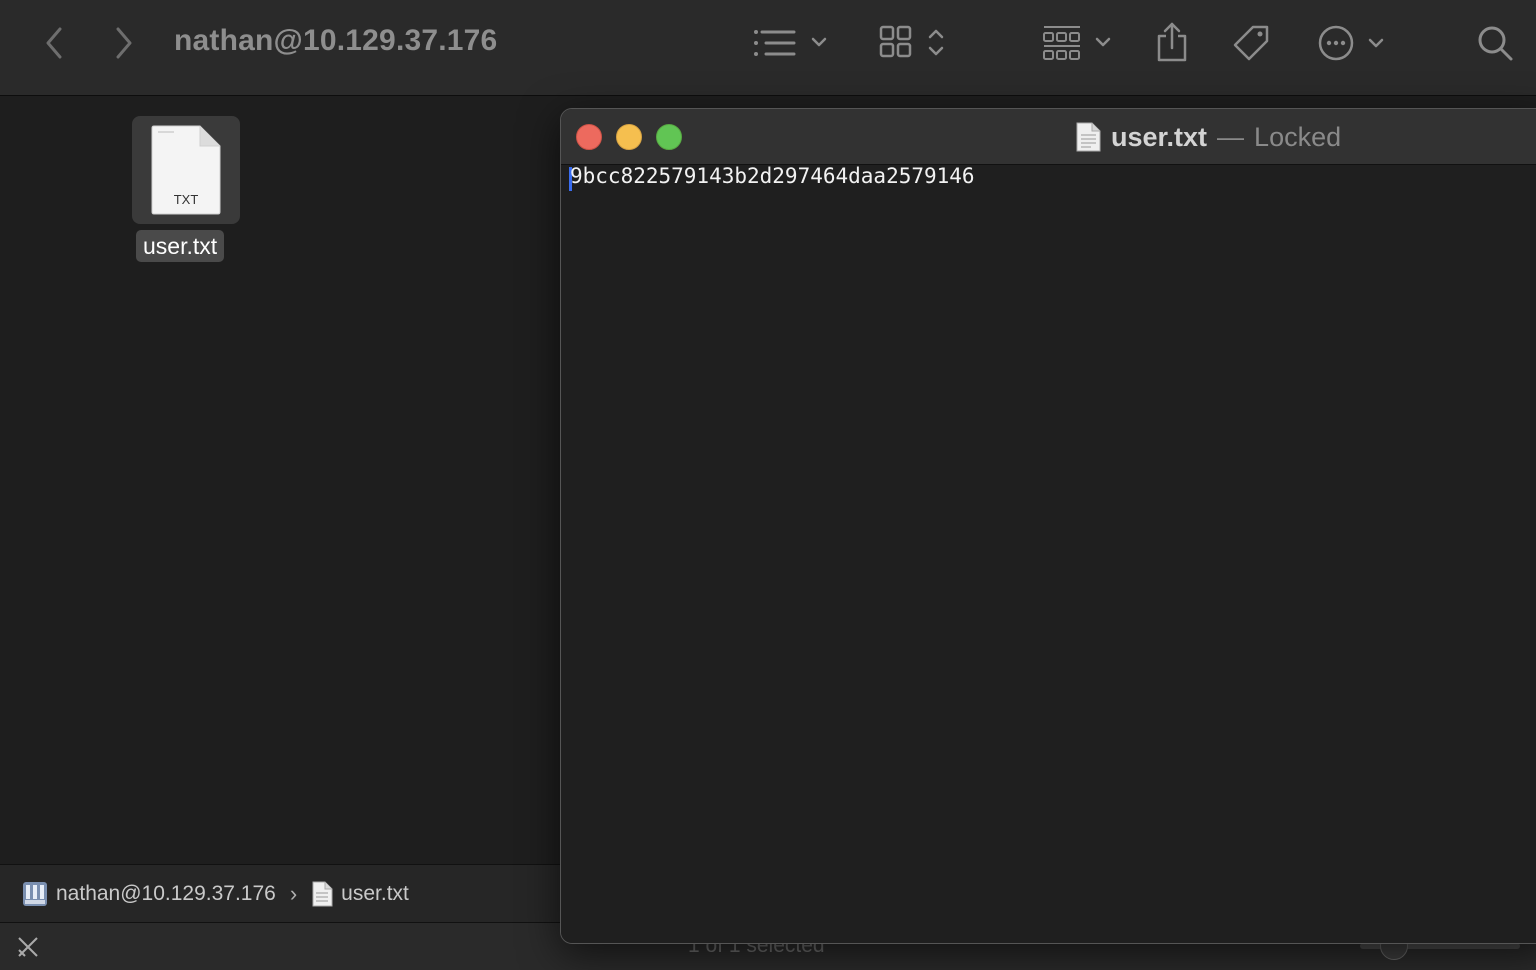 This screenshot has height=970, width=1536. What do you see at coordinates (186, 199) in the screenshot?
I see `file-type-label: TXT` at bounding box center [186, 199].